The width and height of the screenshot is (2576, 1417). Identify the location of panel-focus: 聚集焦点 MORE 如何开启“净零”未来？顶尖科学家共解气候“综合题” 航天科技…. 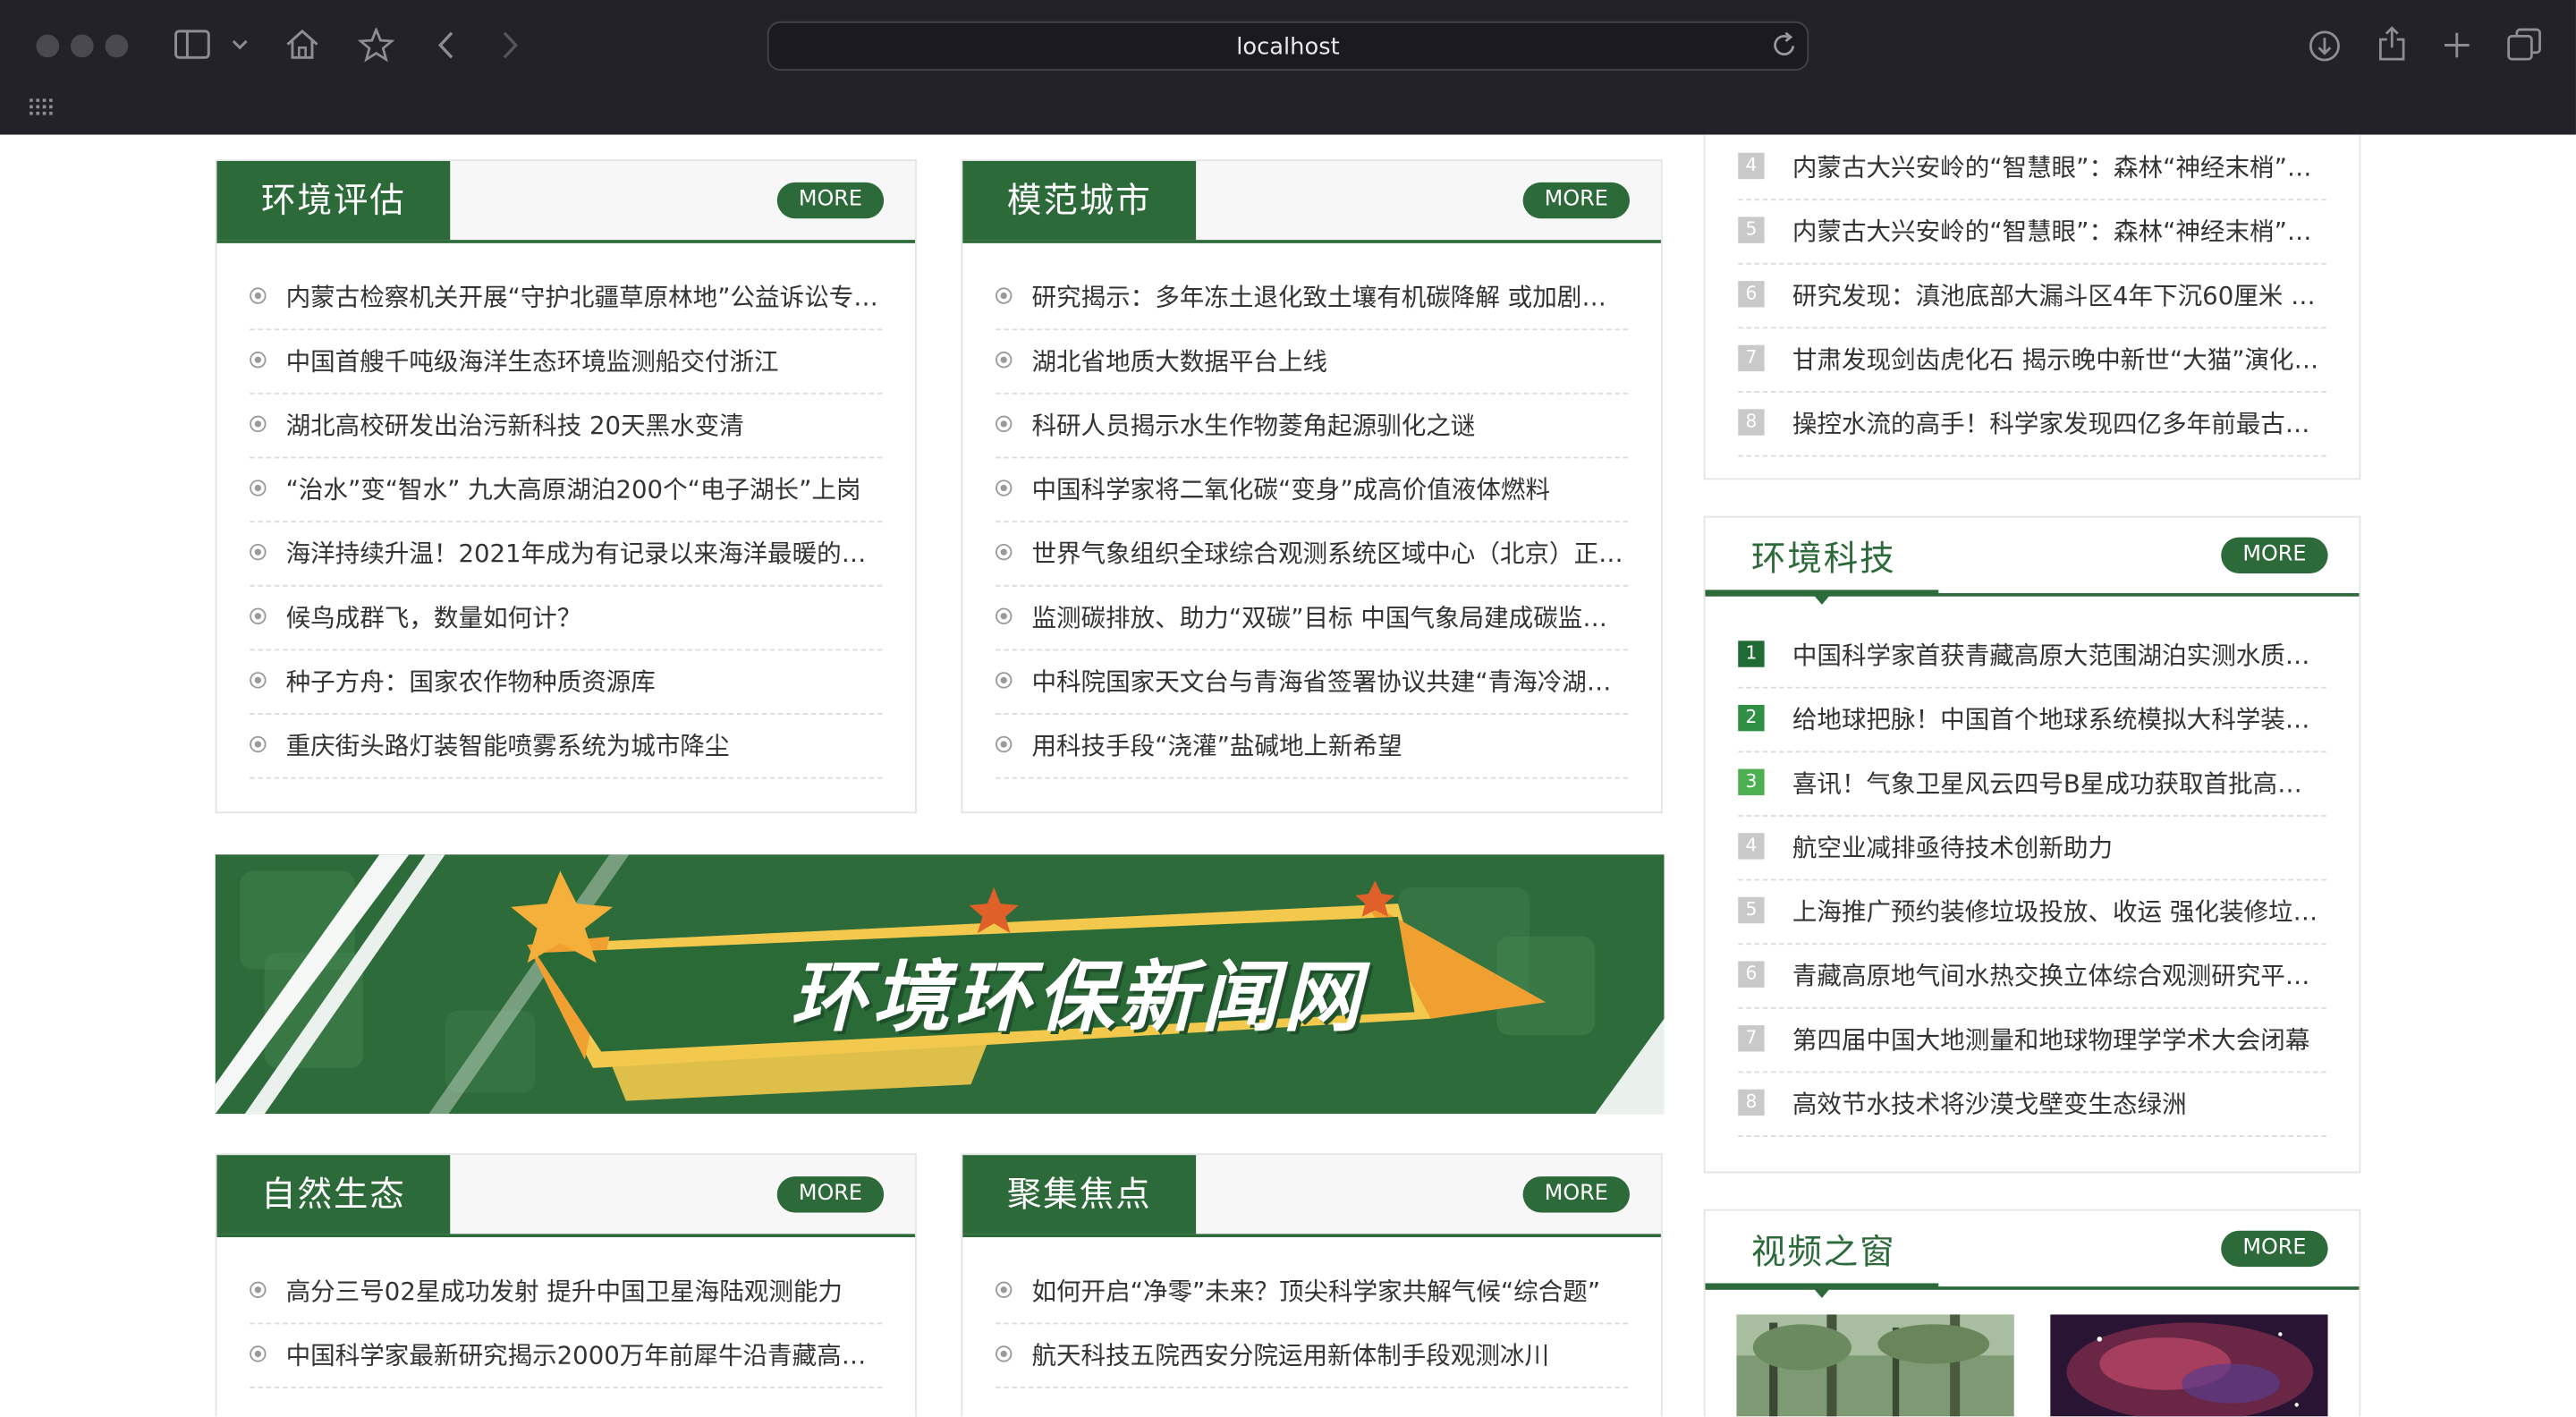
(1312, 1285).